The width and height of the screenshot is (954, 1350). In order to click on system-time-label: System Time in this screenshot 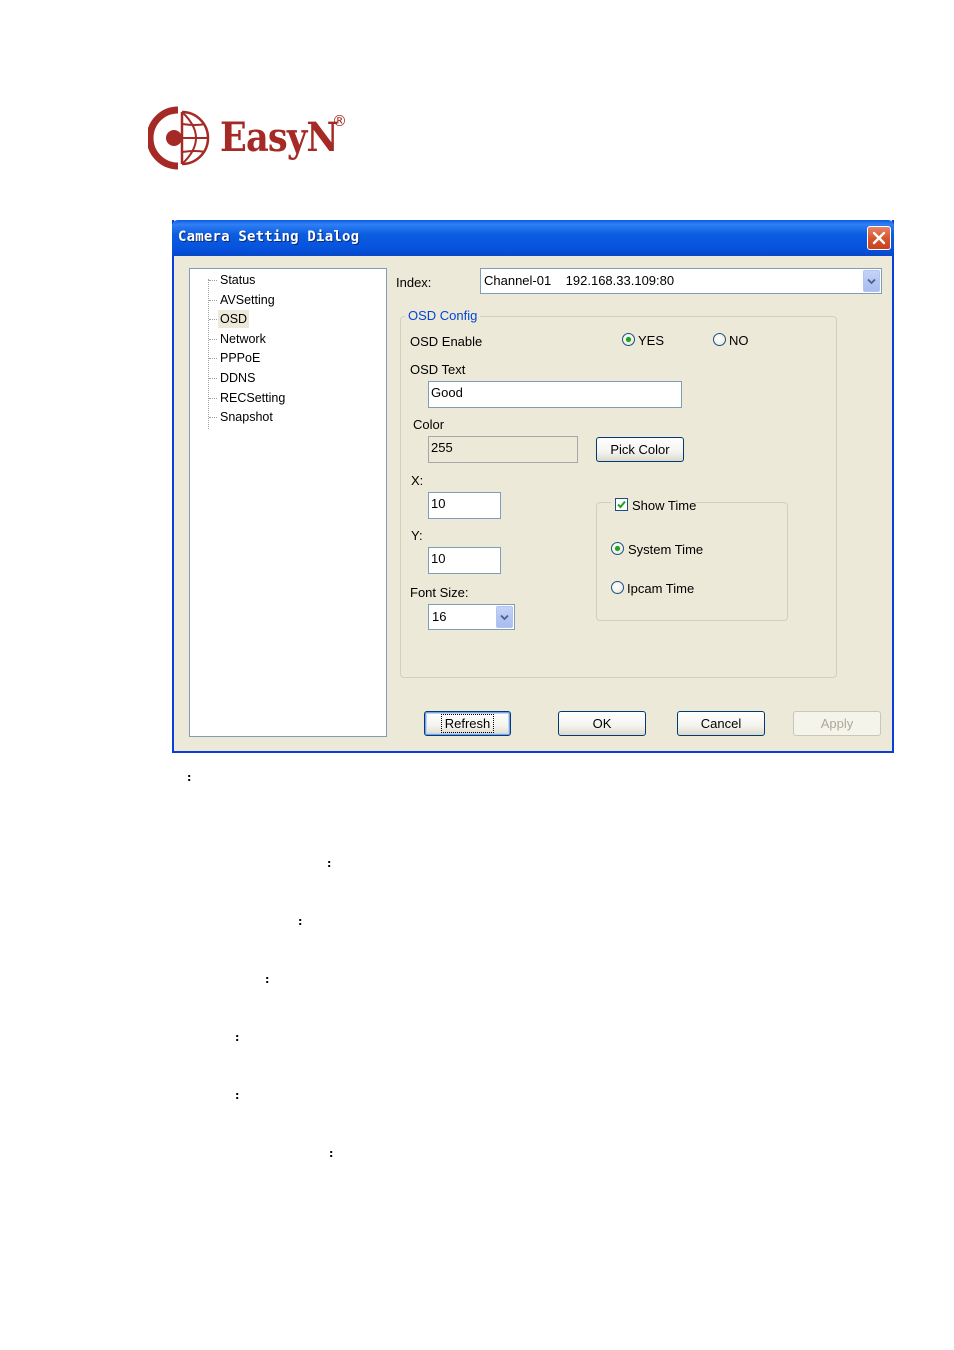, I will do `click(665, 550)`.